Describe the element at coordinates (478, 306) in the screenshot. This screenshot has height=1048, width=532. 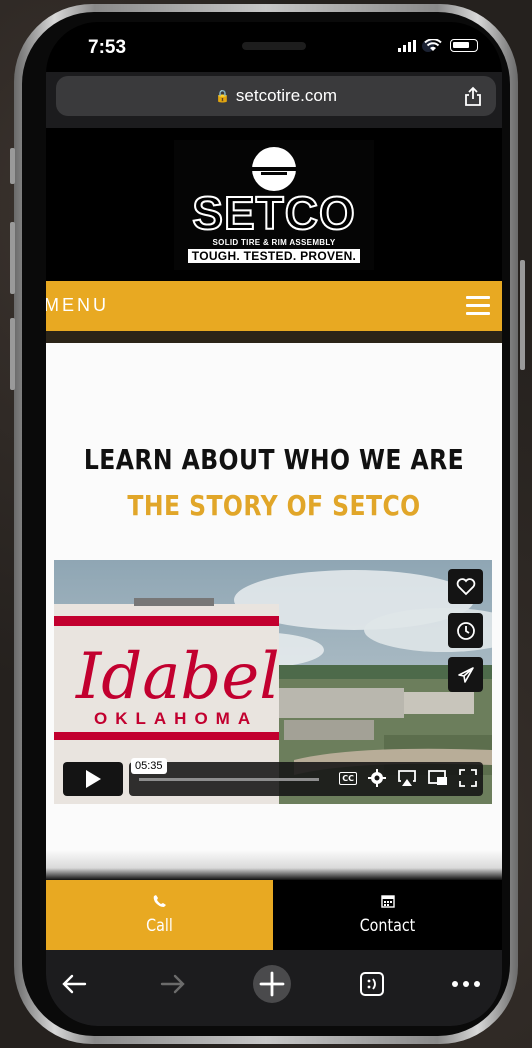
I see `hamburger-menu-icon` at that location.